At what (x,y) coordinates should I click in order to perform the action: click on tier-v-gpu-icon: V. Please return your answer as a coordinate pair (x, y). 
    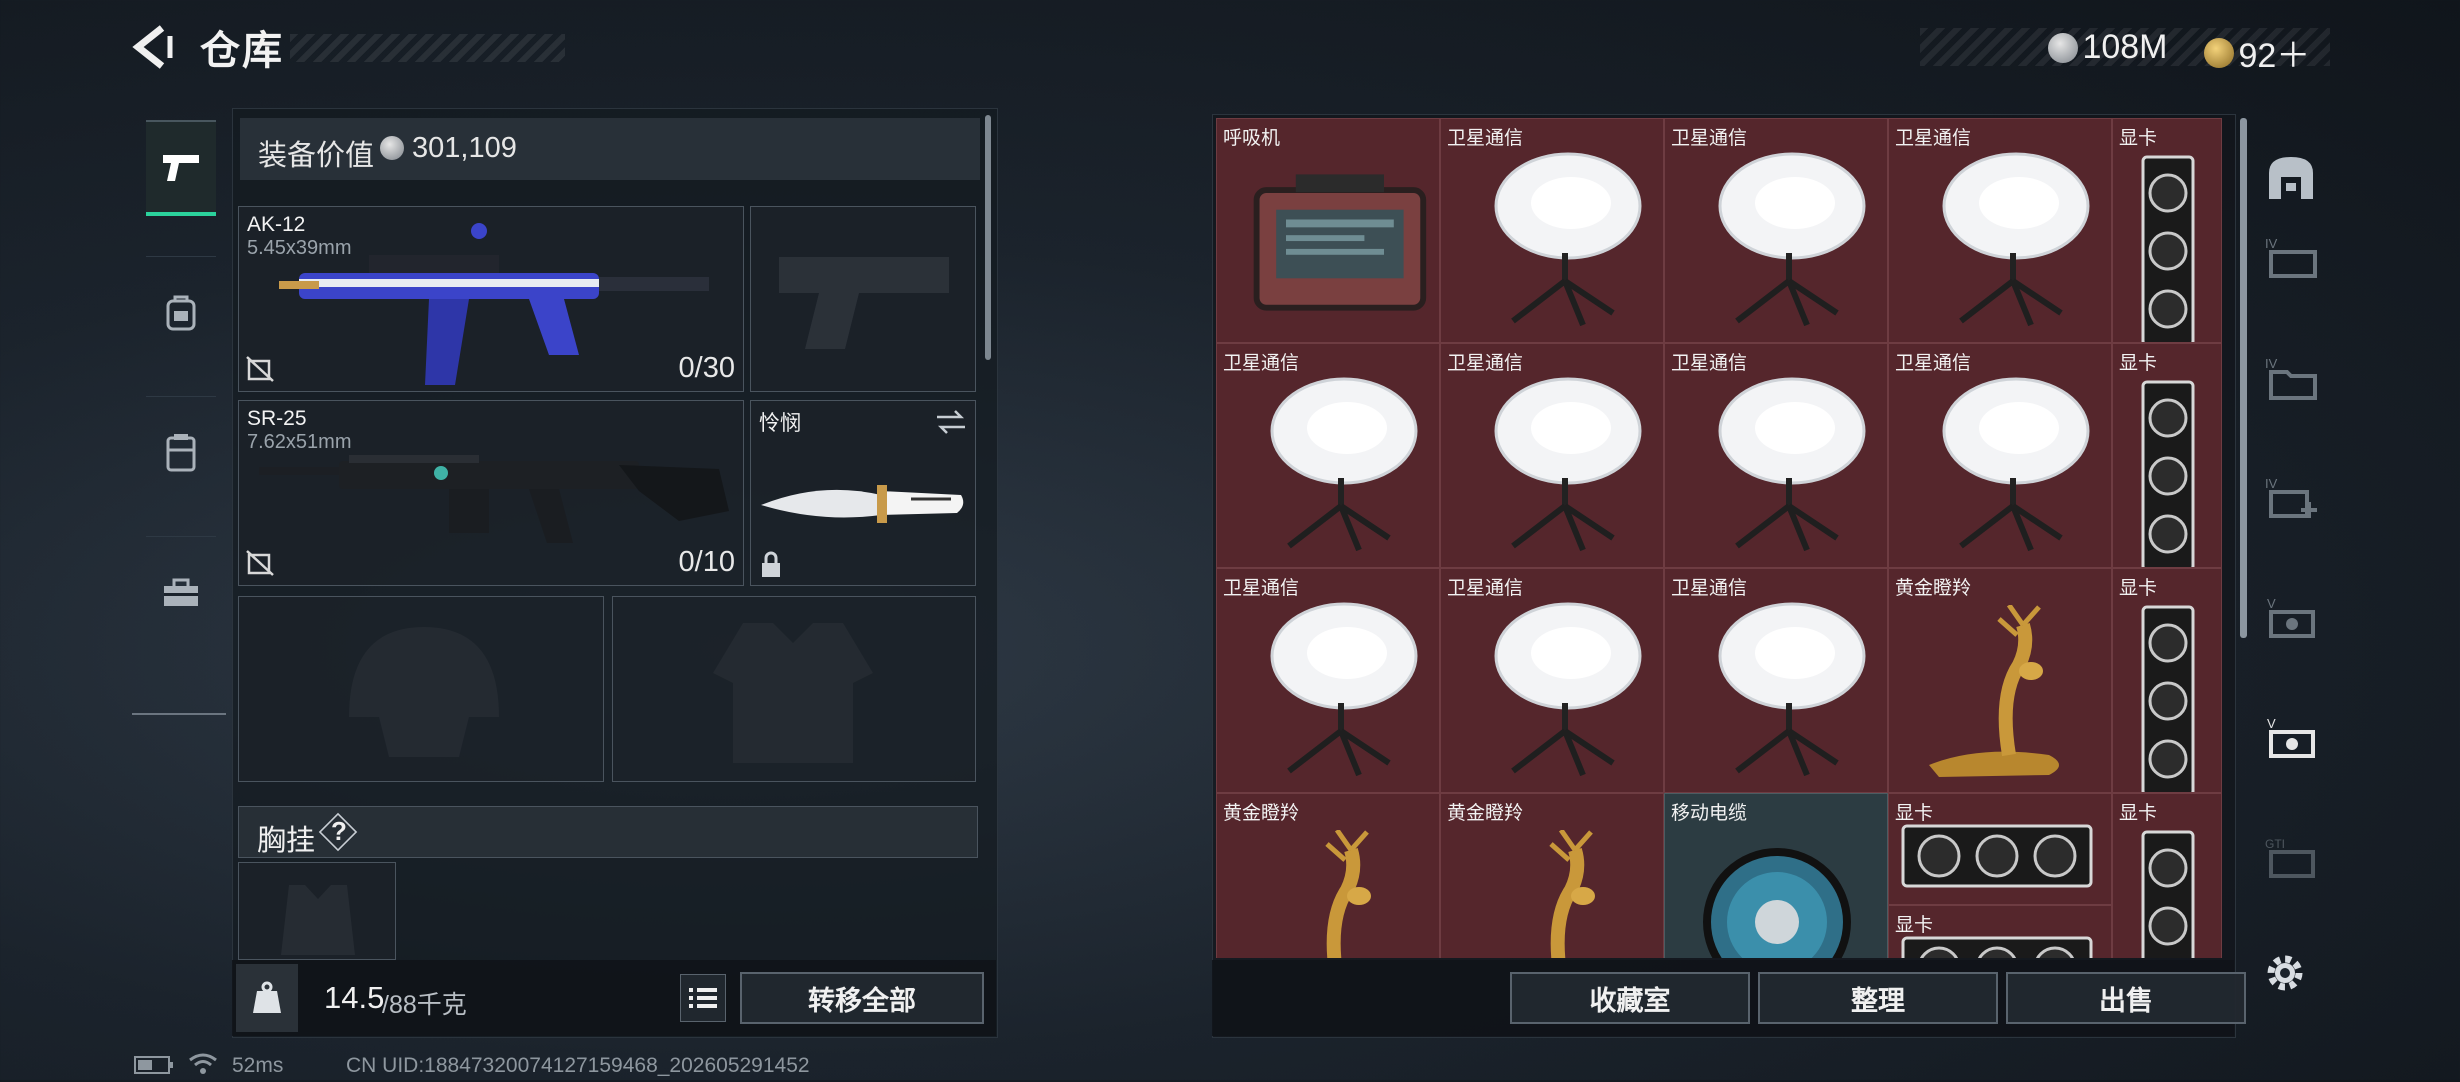
    Looking at the image, I should click on (2291, 737).